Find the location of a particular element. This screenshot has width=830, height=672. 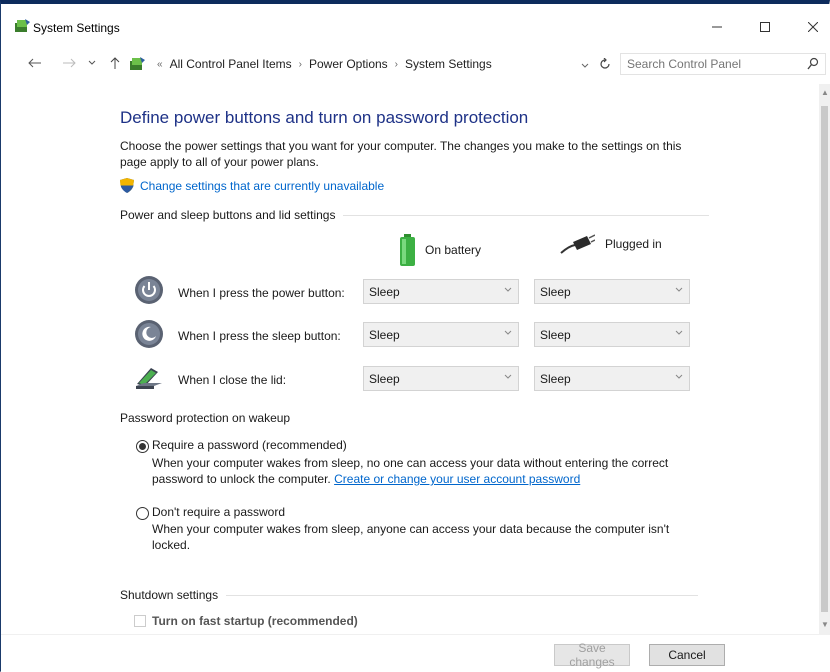

sleep-button-plugged-select: Sleep is located at coordinates (612, 334).